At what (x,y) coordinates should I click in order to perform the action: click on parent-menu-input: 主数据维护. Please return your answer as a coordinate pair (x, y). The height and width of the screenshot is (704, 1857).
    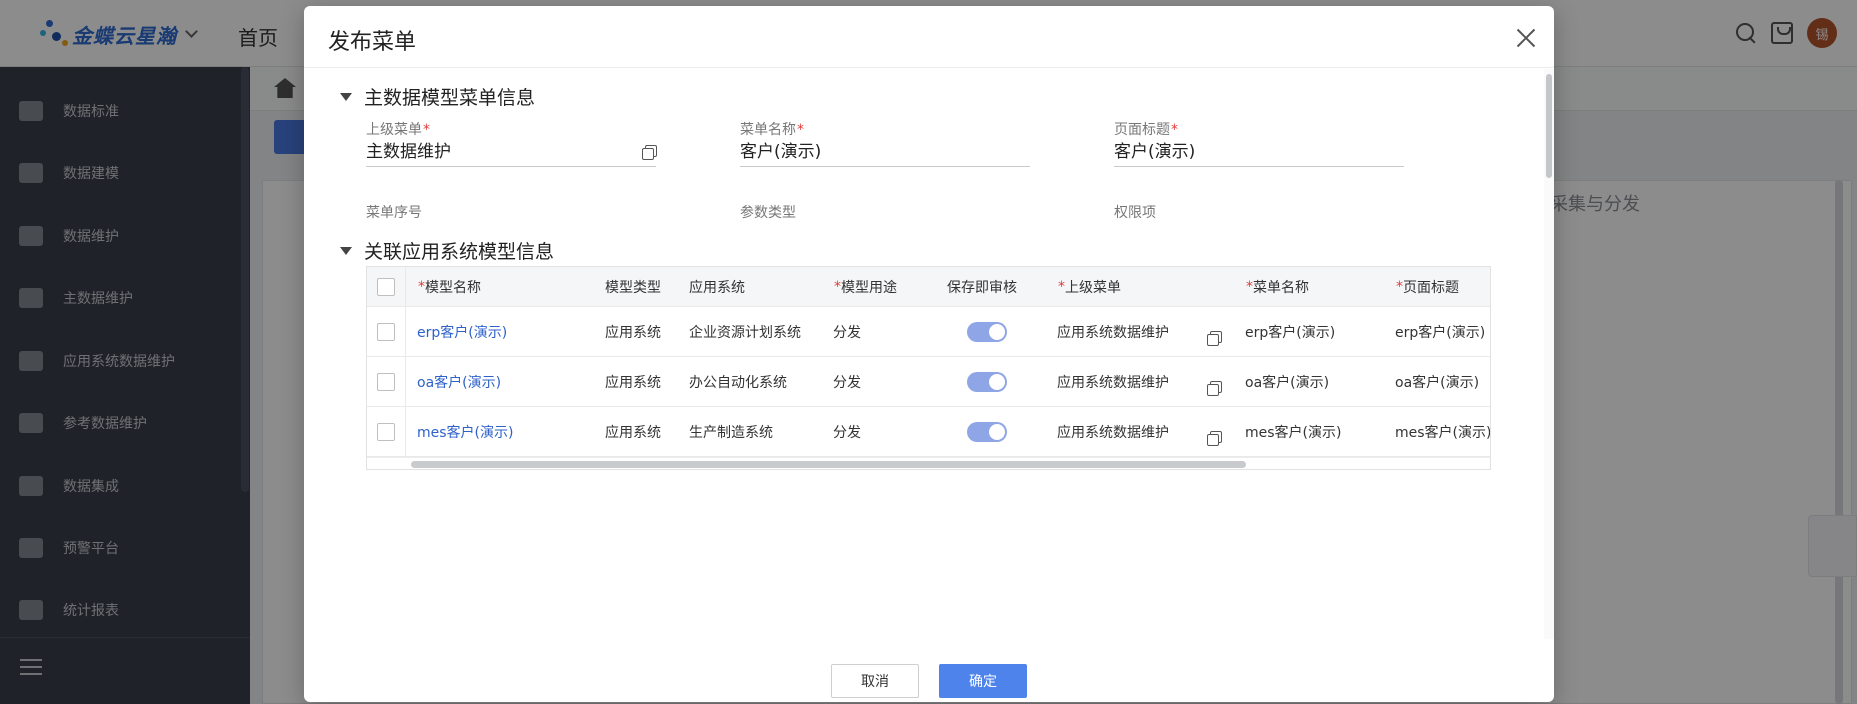
    Looking at the image, I should click on (511, 153).